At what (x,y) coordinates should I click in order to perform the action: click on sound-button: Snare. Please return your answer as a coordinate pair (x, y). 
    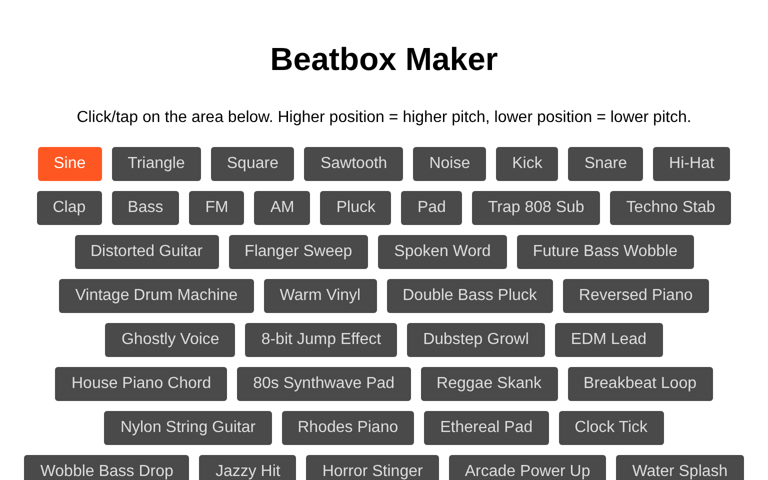
    Looking at the image, I should click on (606, 164).